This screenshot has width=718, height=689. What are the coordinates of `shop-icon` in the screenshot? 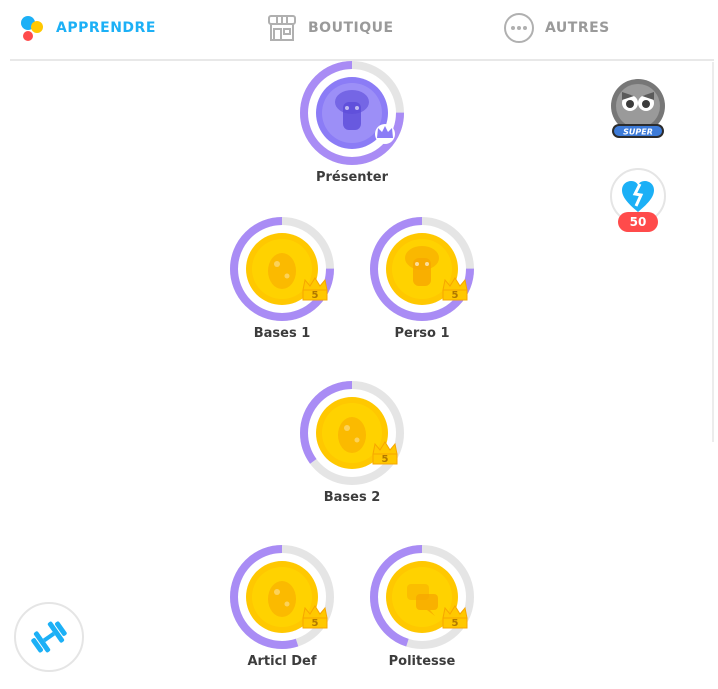 It's located at (282, 28).